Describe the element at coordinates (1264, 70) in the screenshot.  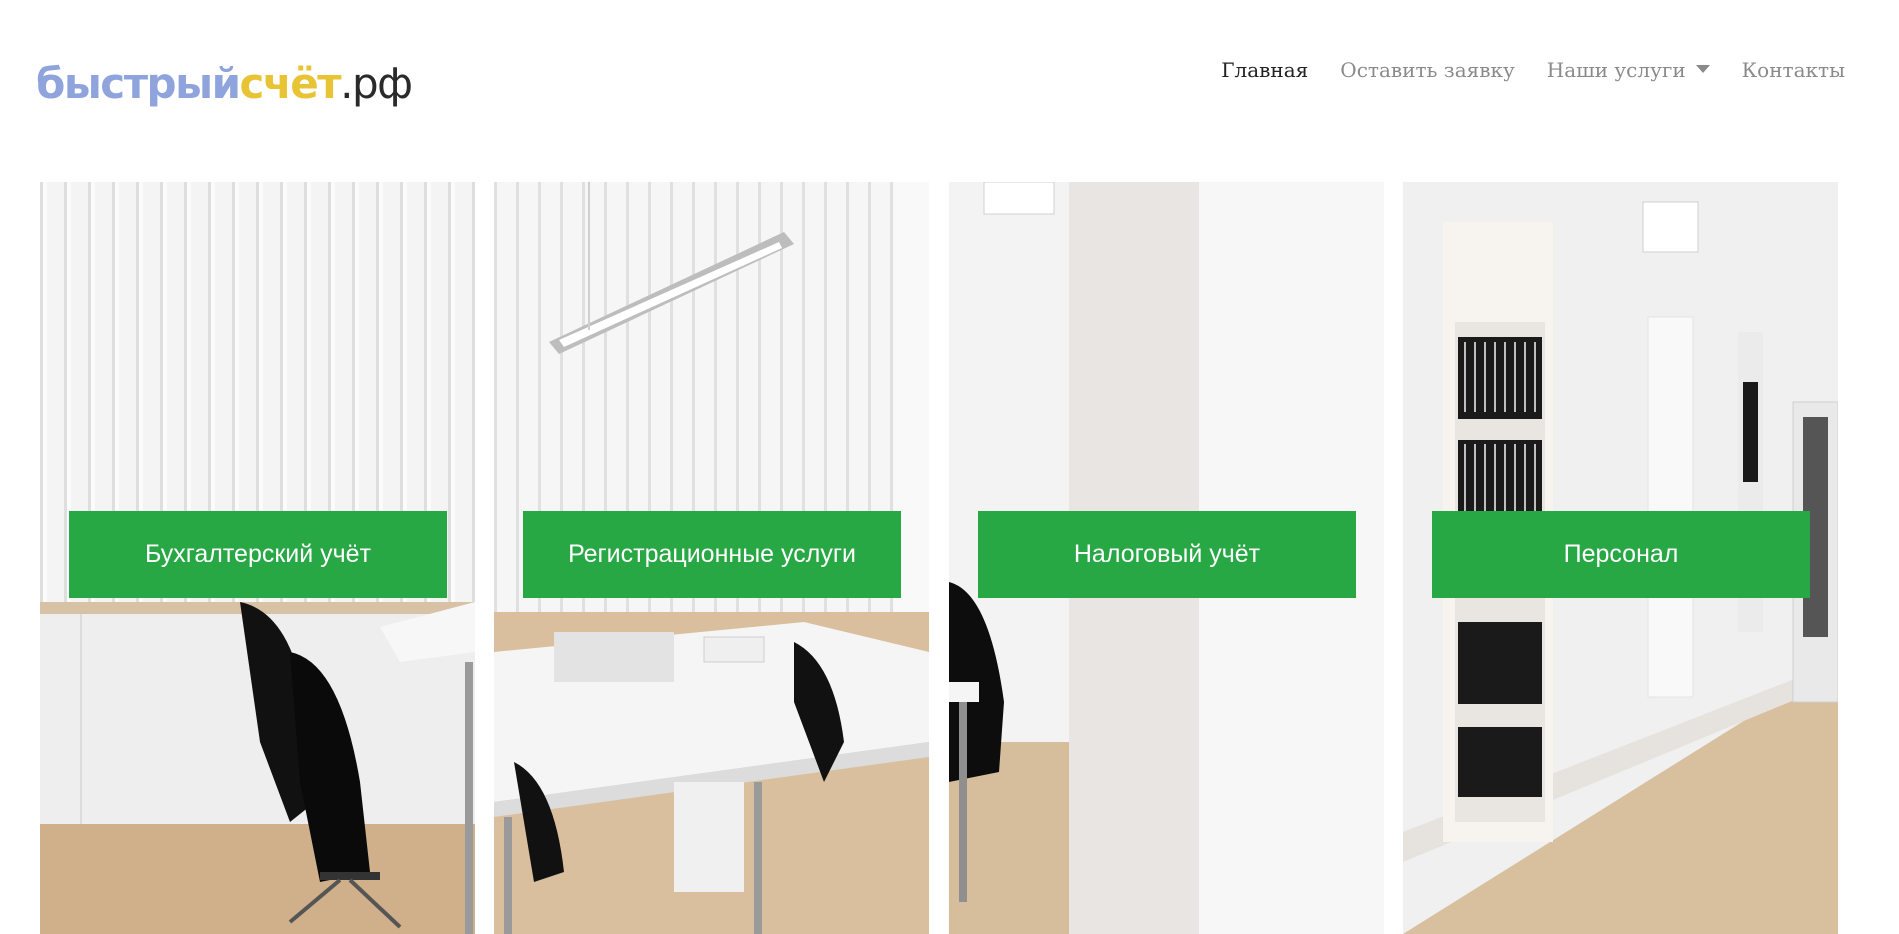
I see `nav-link-home: Главная` at that location.